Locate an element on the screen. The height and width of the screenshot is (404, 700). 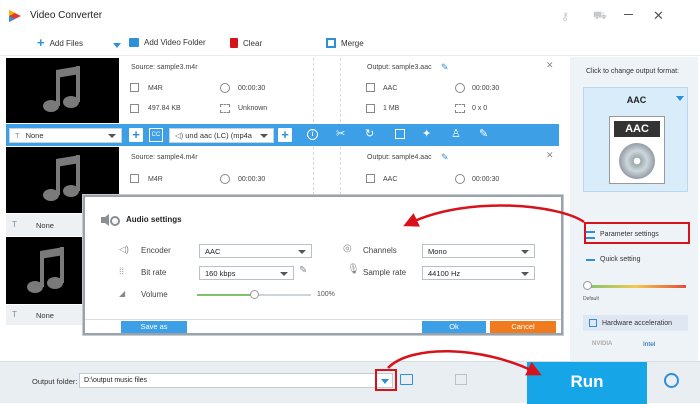
encoder-value: AAC is located at coordinates (213, 251).